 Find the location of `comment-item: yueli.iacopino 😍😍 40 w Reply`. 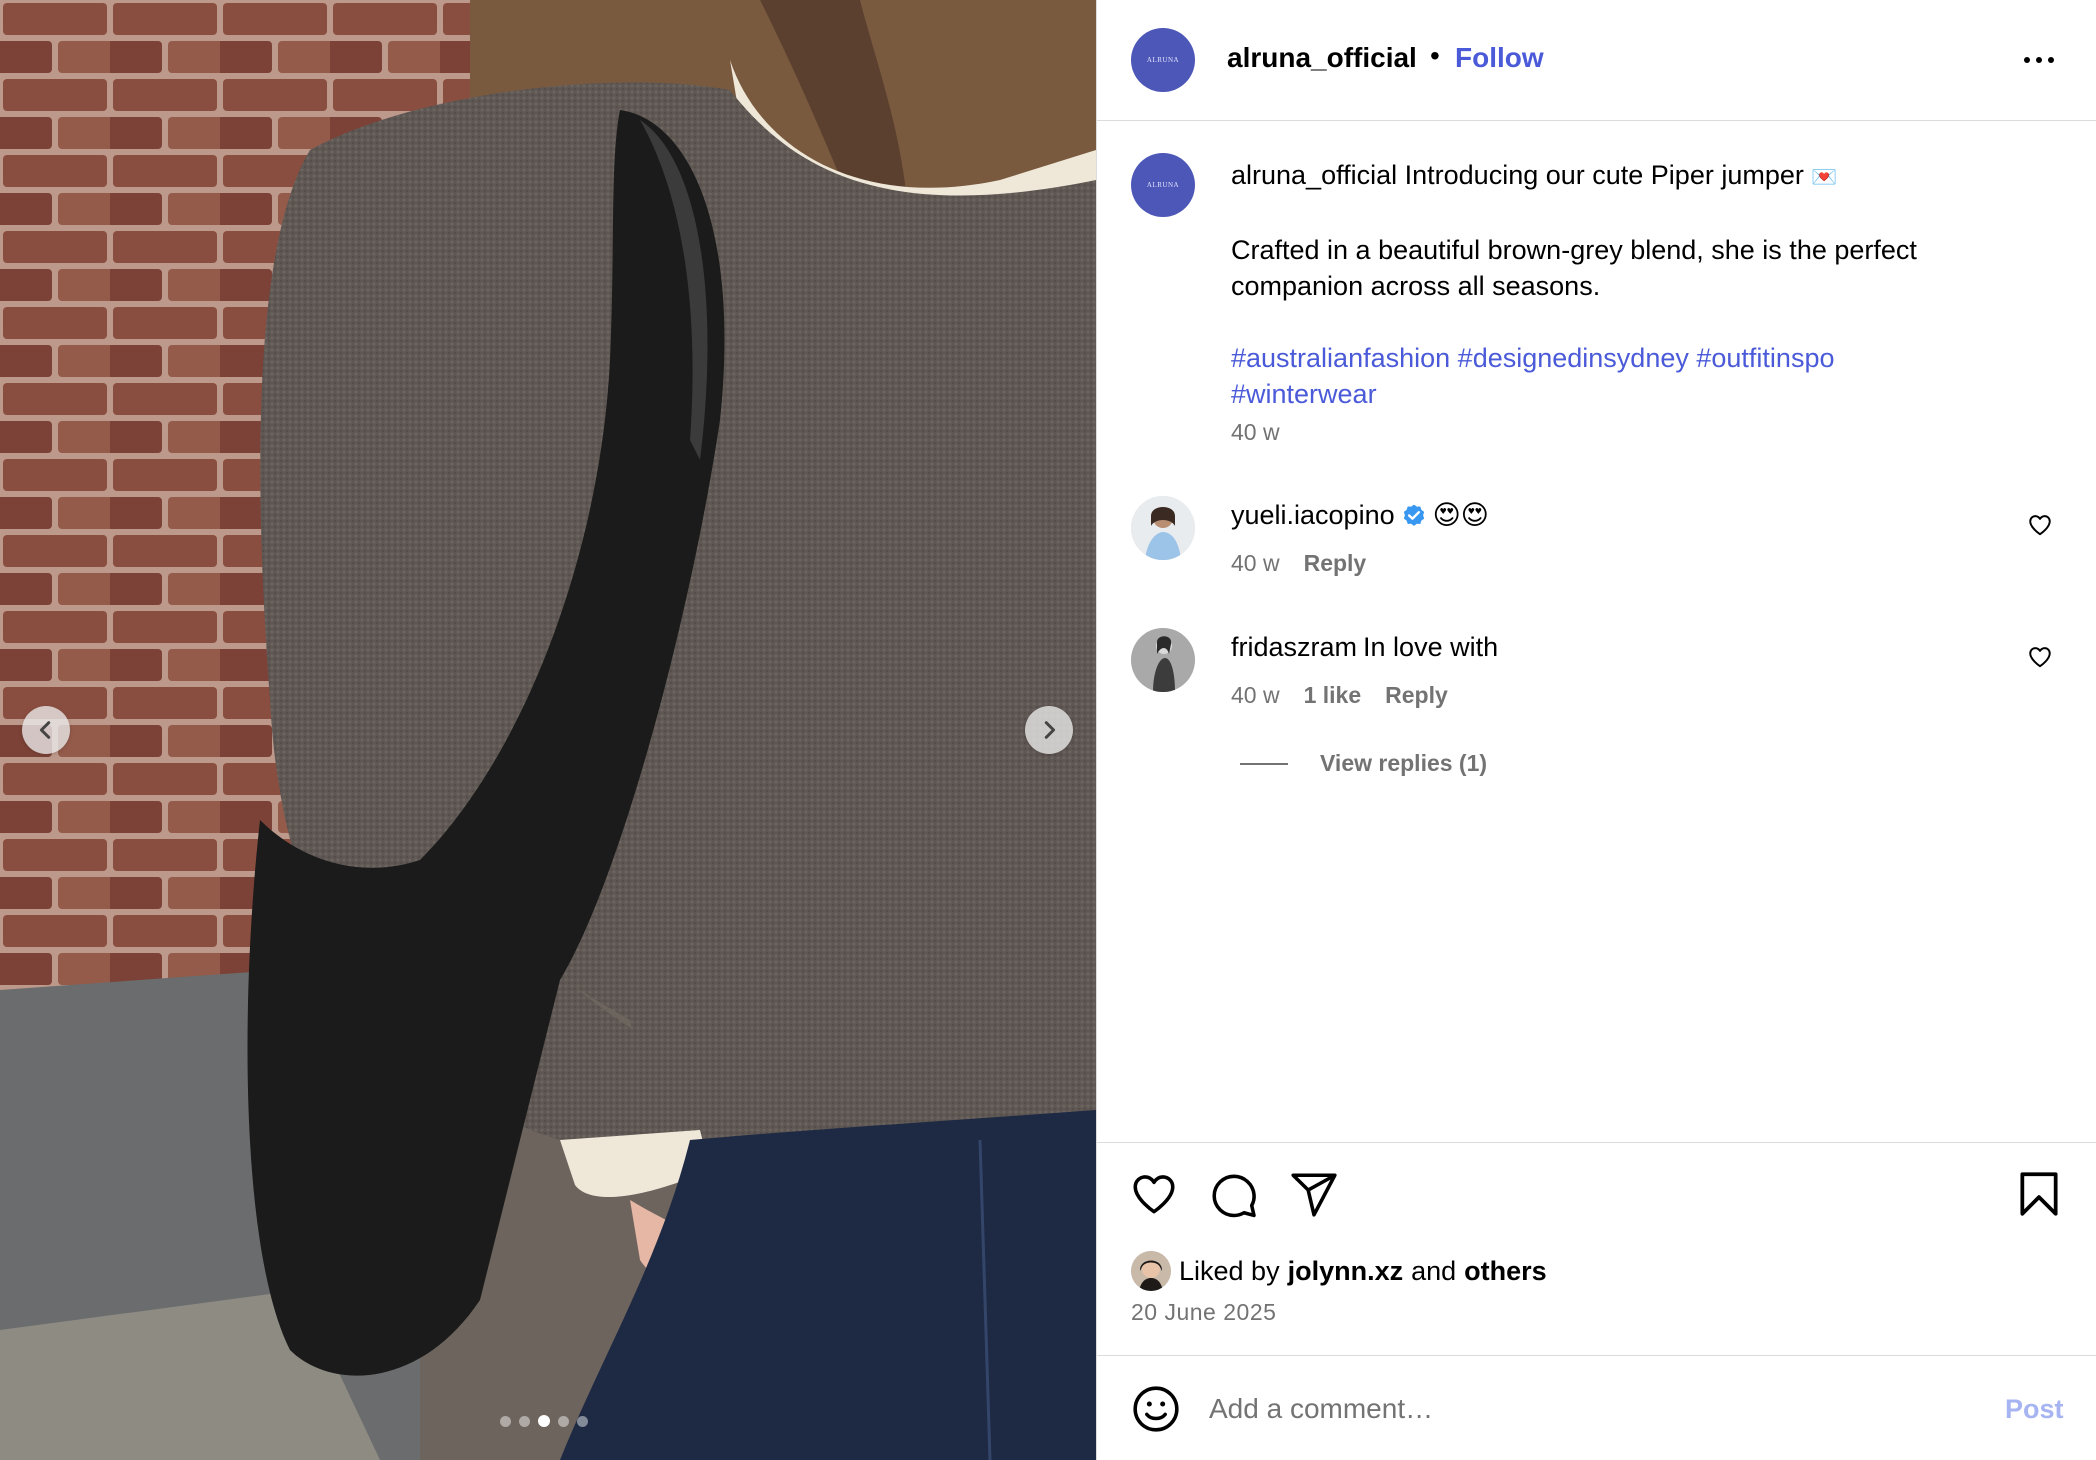

comment-item: yueli.iacopino 😍😍 40 w Reply is located at coordinates (1596, 546).